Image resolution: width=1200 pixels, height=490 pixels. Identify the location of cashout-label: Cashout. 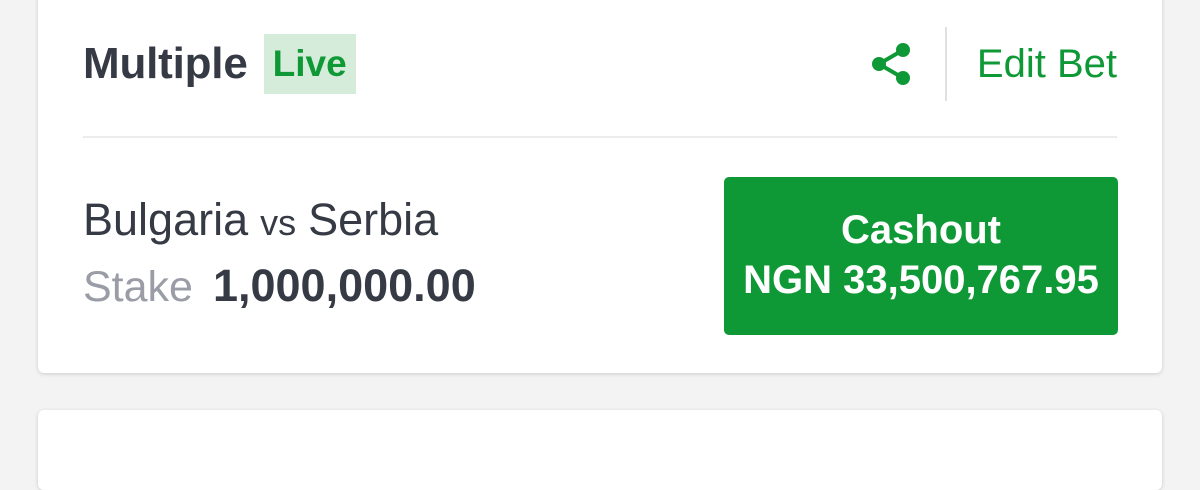
(921, 230).